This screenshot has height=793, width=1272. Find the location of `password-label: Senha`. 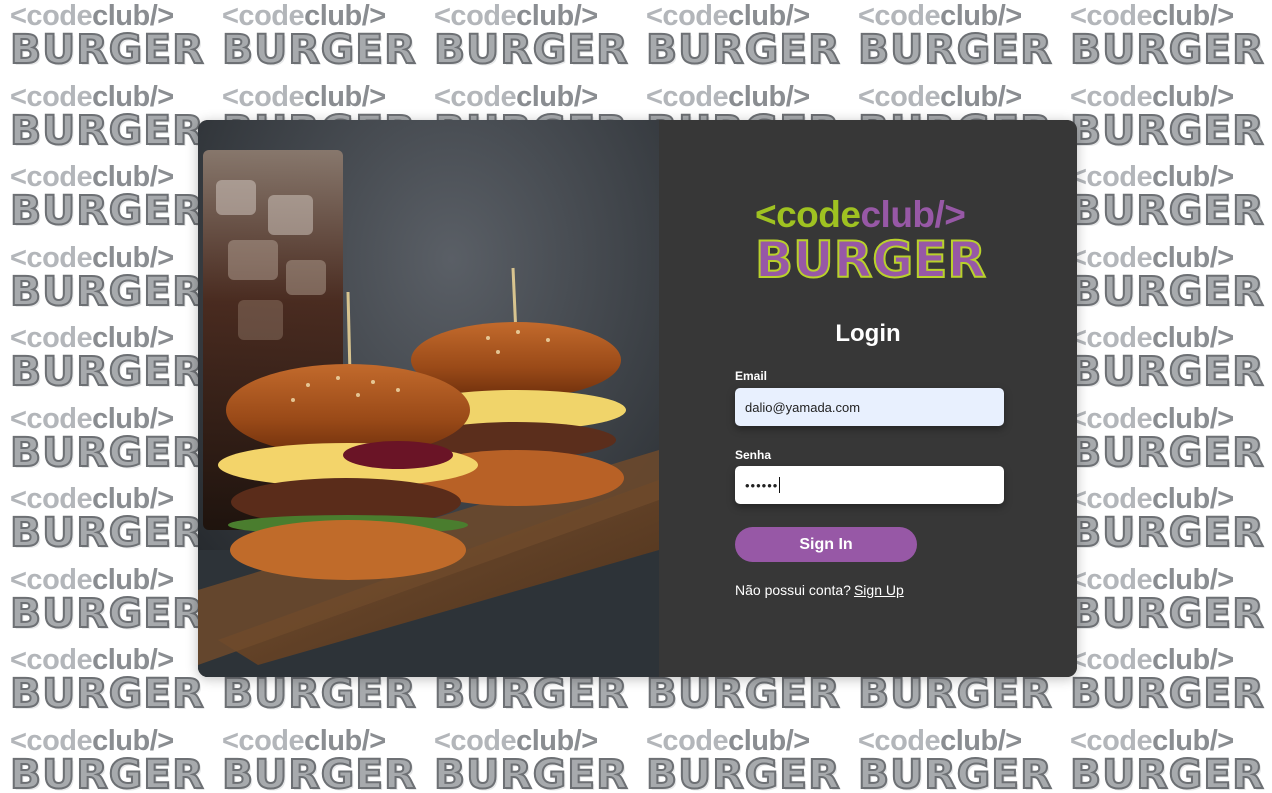

password-label: Senha is located at coordinates (753, 455).